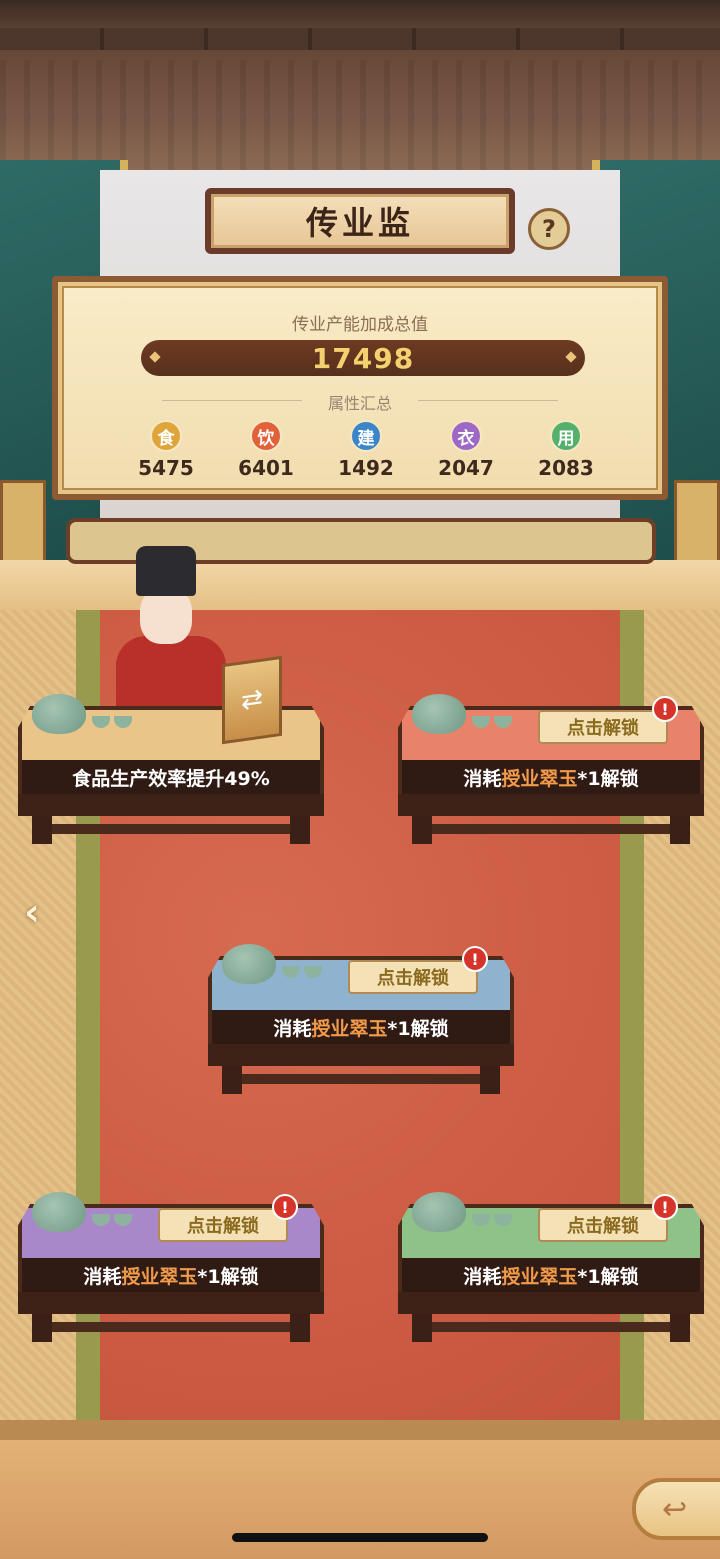 Image resolution: width=720 pixels, height=1559 pixels. Describe the element at coordinates (366, 436) in the screenshot. I see `build-icon: 建` at that location.